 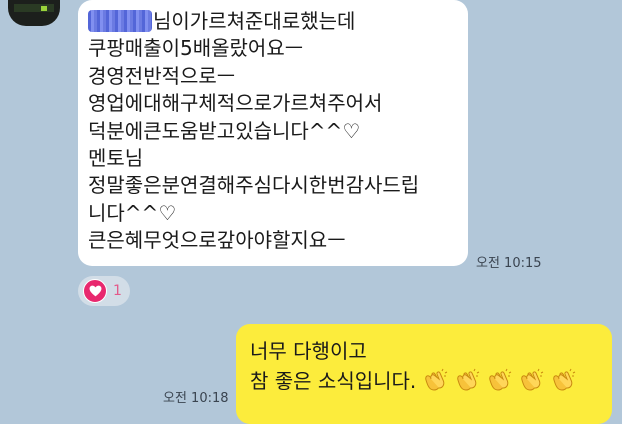 I want to click on outgoing-message-bubble: 너무 다행이고 참 좋은 소식입니다., so click(x=424, y=374).